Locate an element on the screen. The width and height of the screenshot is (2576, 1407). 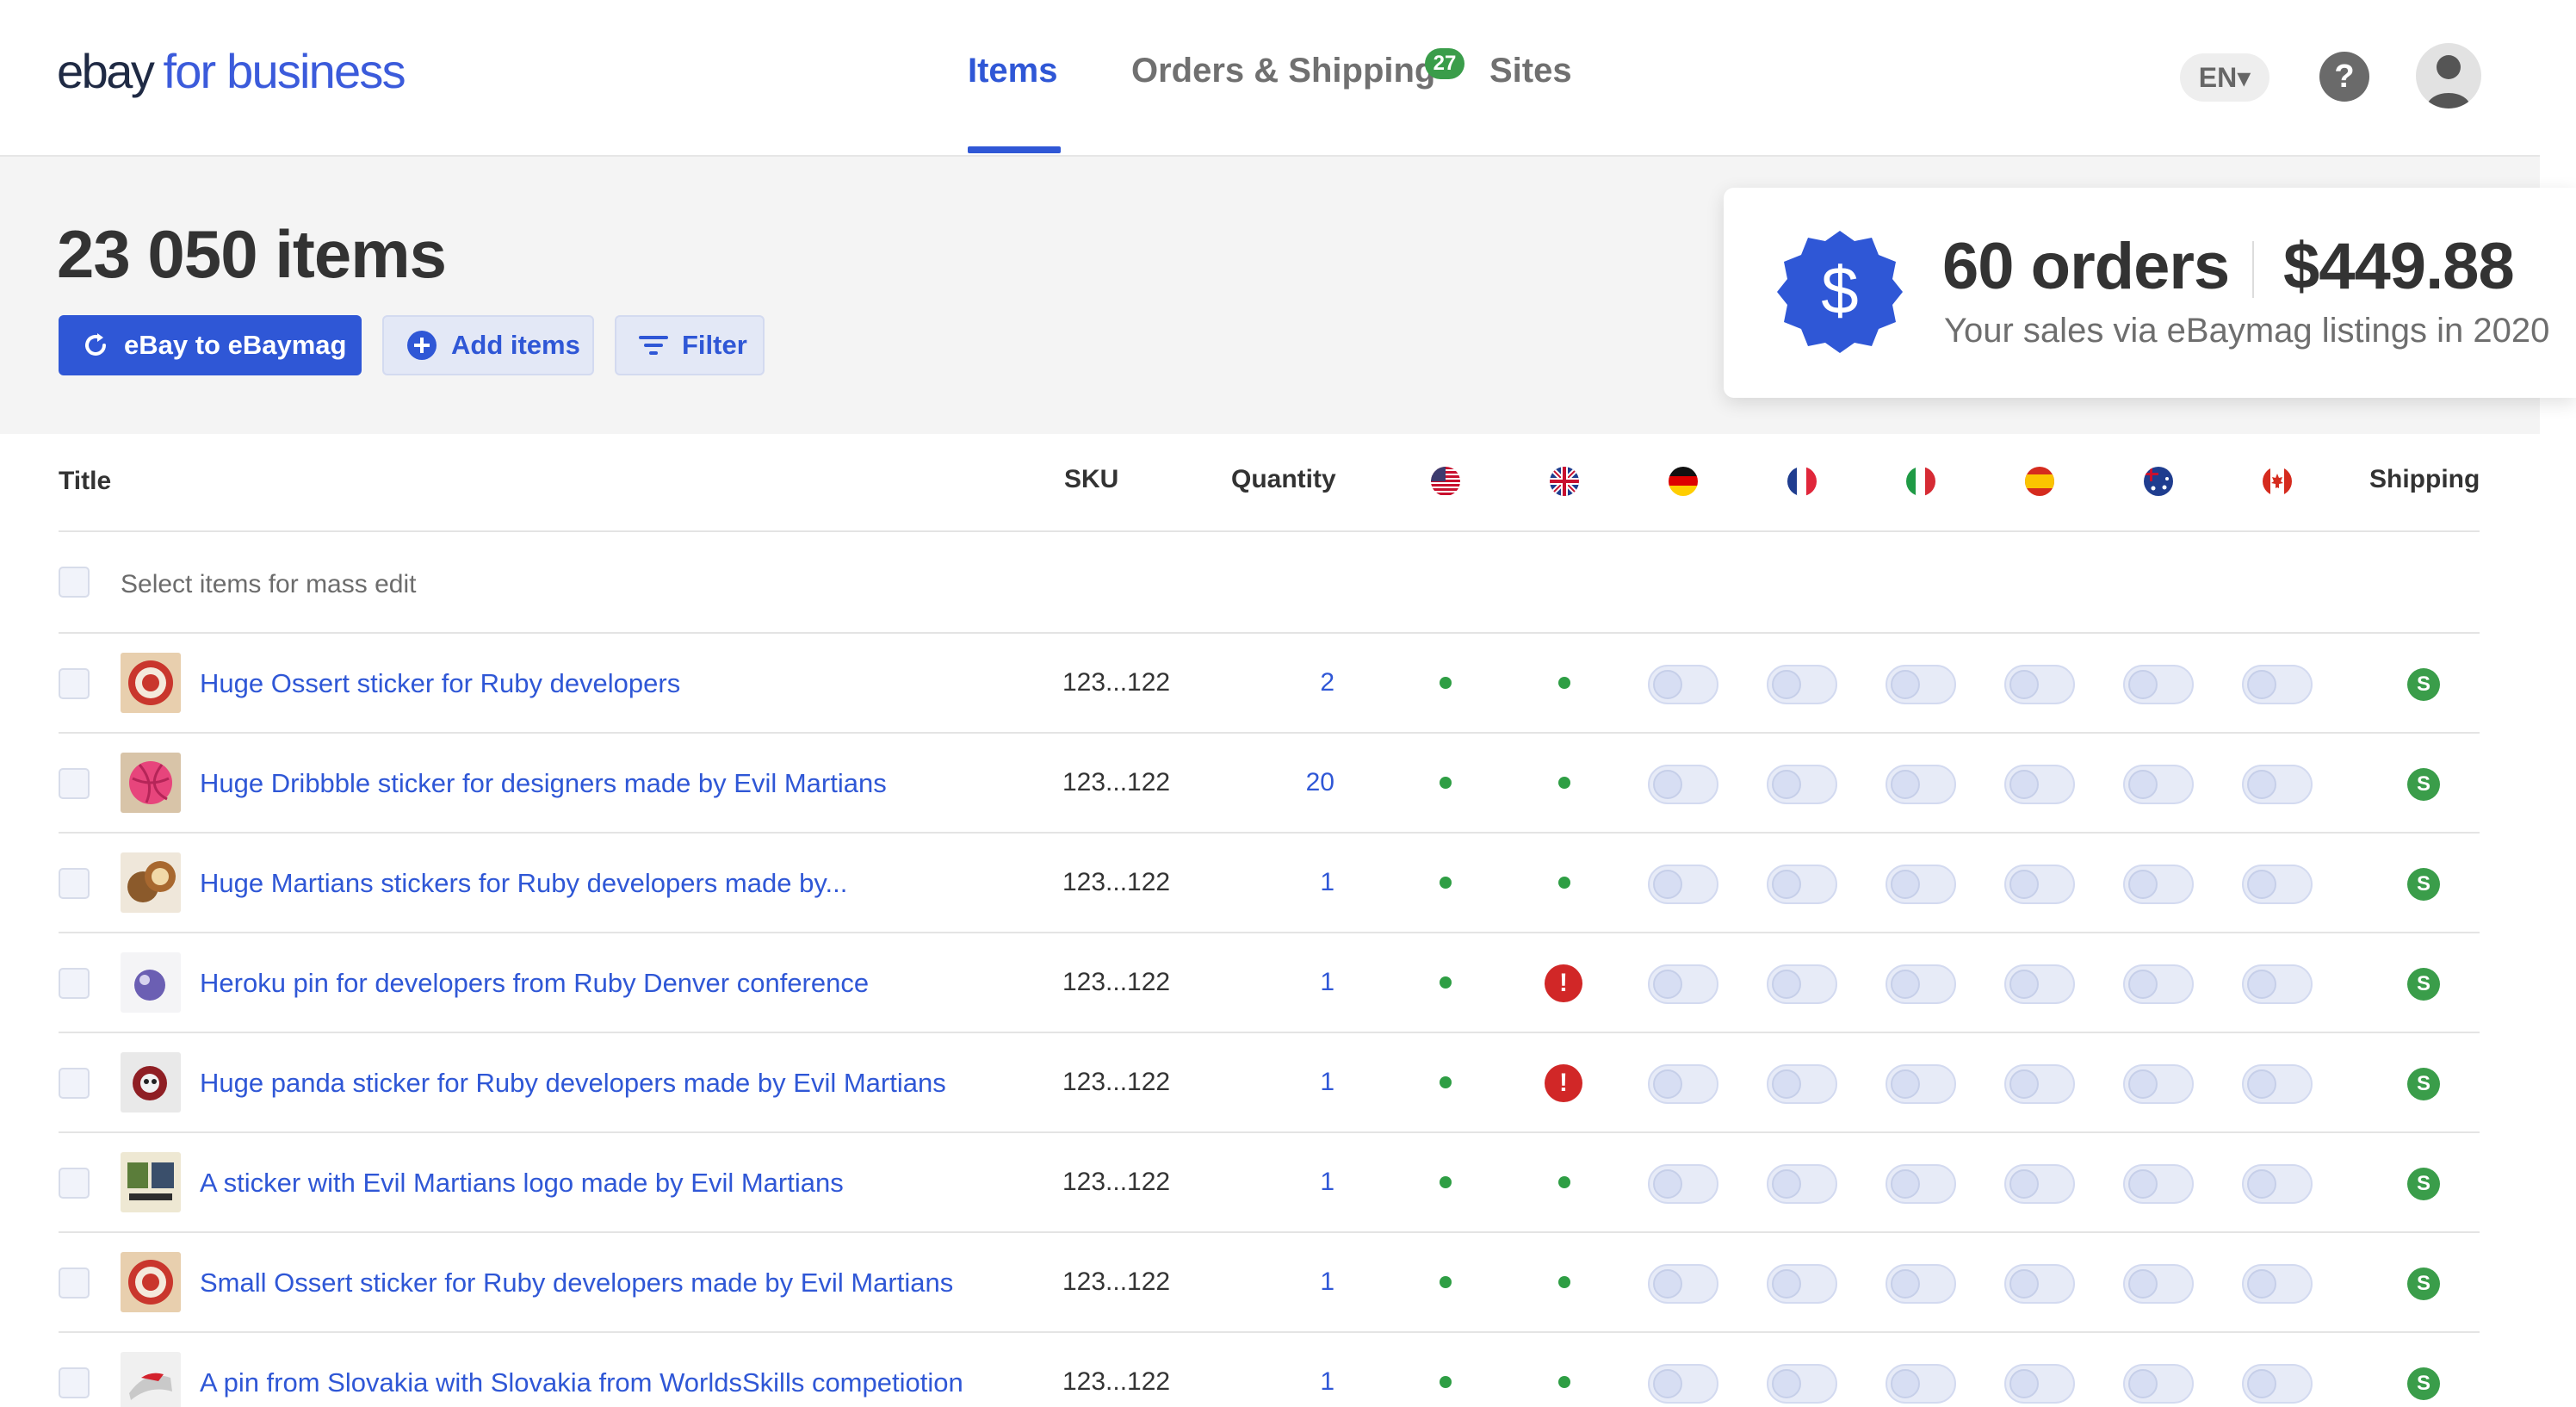
filter-button: Filter is located at coordinates (690, 345).